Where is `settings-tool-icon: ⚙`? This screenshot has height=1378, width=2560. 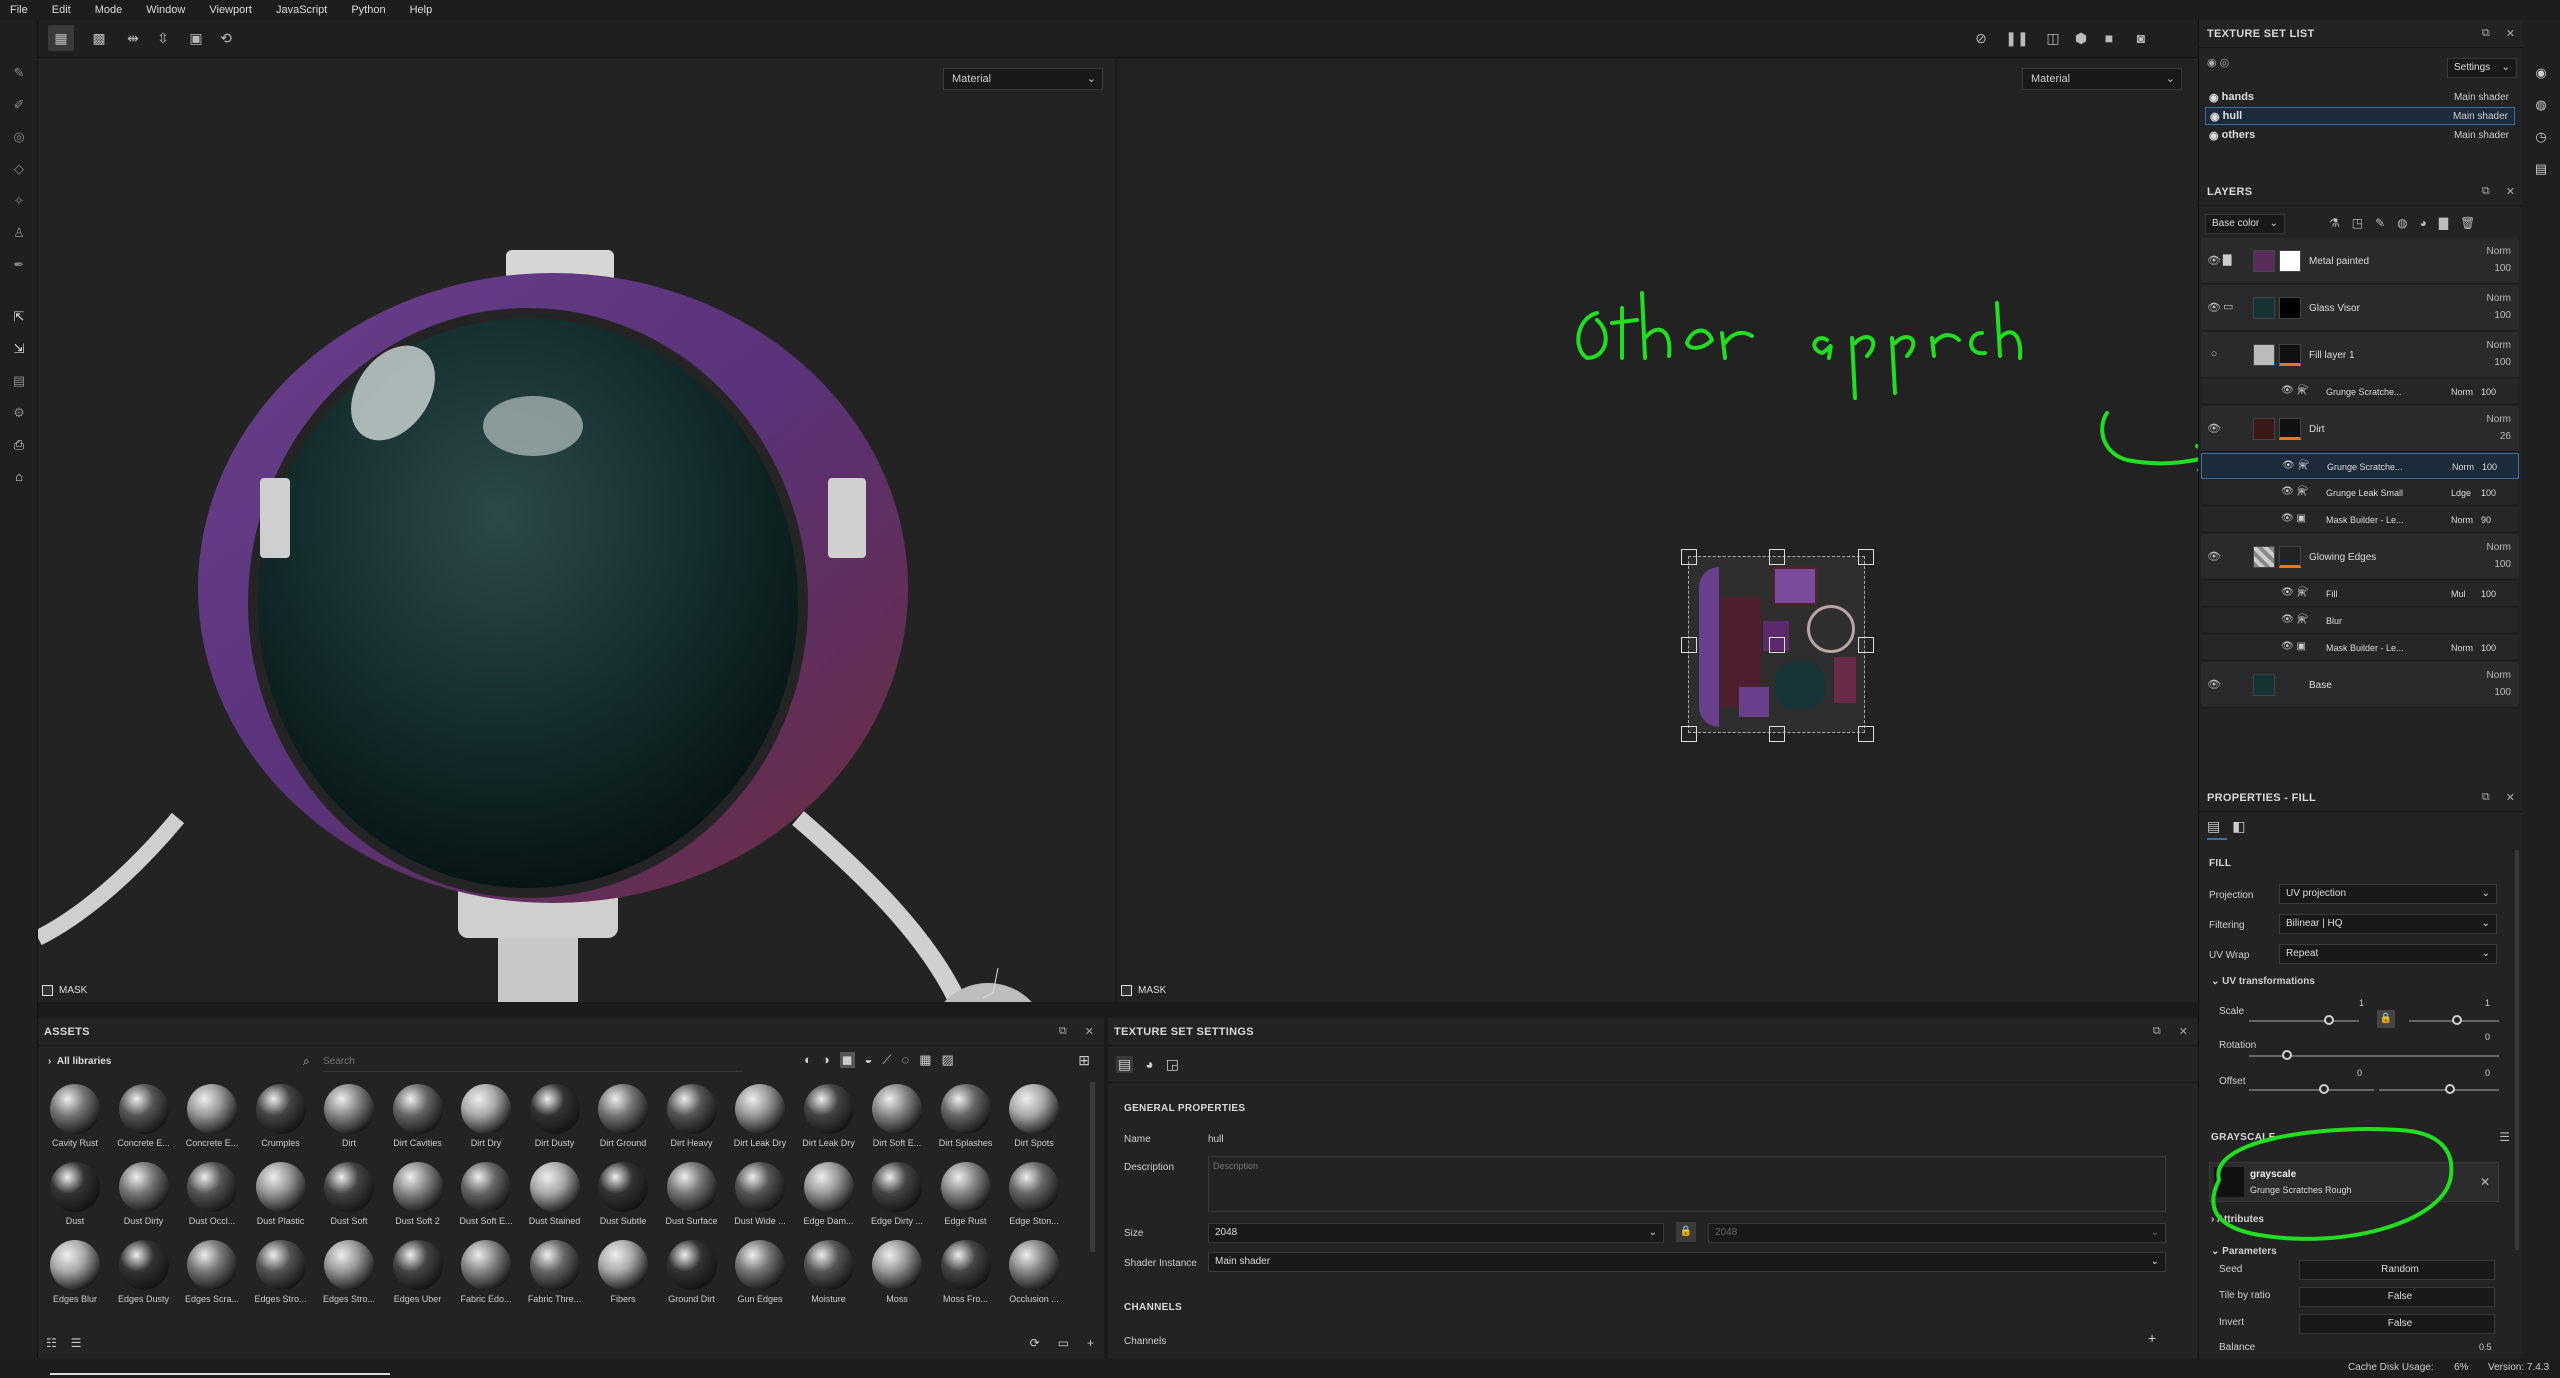 settings-tool-icon: ⚙ is located at coordinates (19, 413).